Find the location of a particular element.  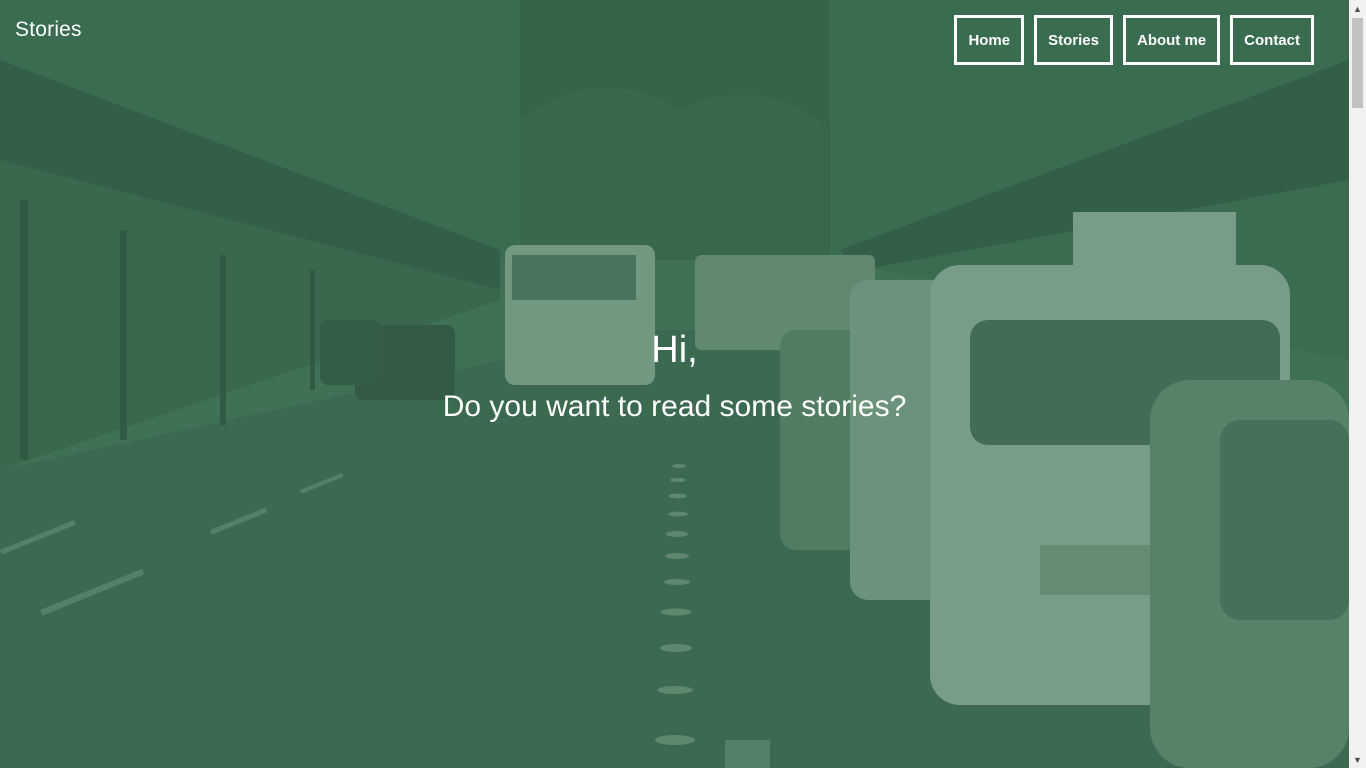

nav-stories-button: Stories is located at coordinates (1073, 40).